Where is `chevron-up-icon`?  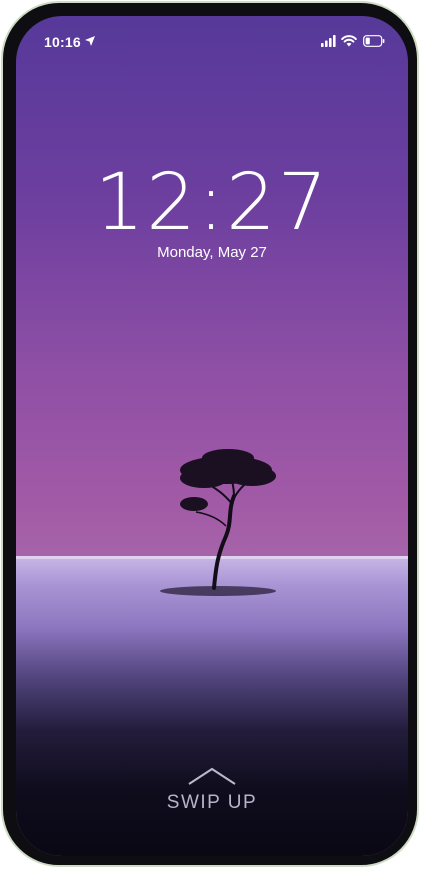
chevron-up-icon is located at coordinates (212, 776).